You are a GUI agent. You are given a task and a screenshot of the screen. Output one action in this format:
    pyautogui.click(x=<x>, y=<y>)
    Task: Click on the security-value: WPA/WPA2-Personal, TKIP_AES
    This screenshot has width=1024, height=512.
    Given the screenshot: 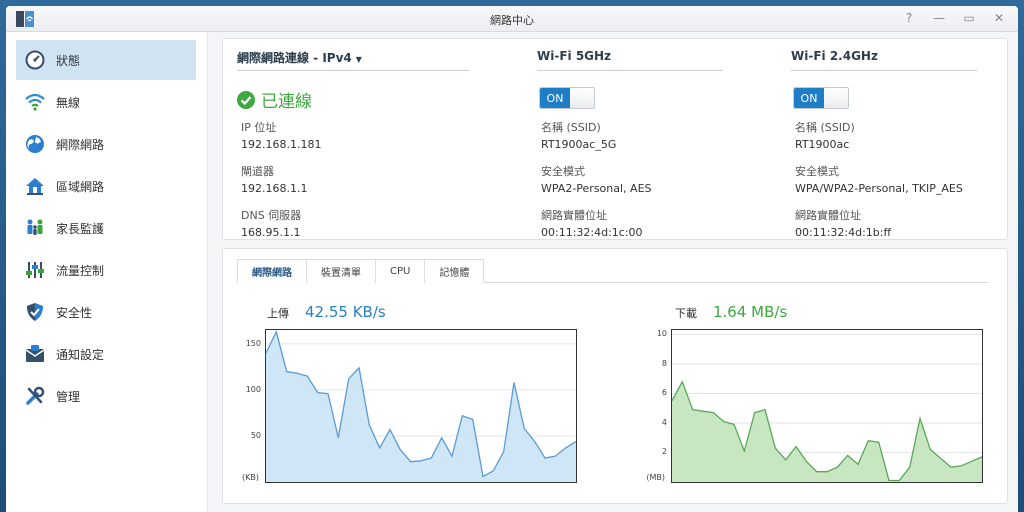 What is the action you would take?
    pyautogui.click(x=879, y=188)
    